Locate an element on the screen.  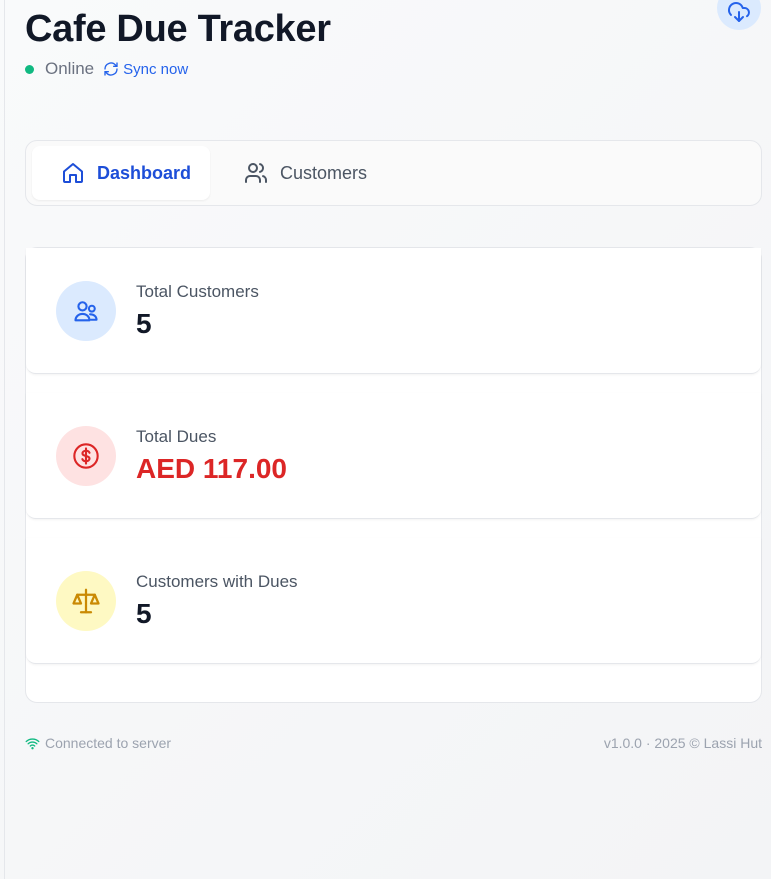
scale-icon is located at coordinates (86, 601).